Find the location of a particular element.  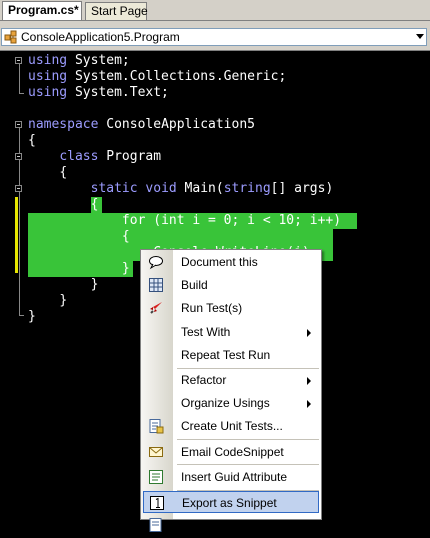

numbered-one-icon is located at coordinates (157, 503).